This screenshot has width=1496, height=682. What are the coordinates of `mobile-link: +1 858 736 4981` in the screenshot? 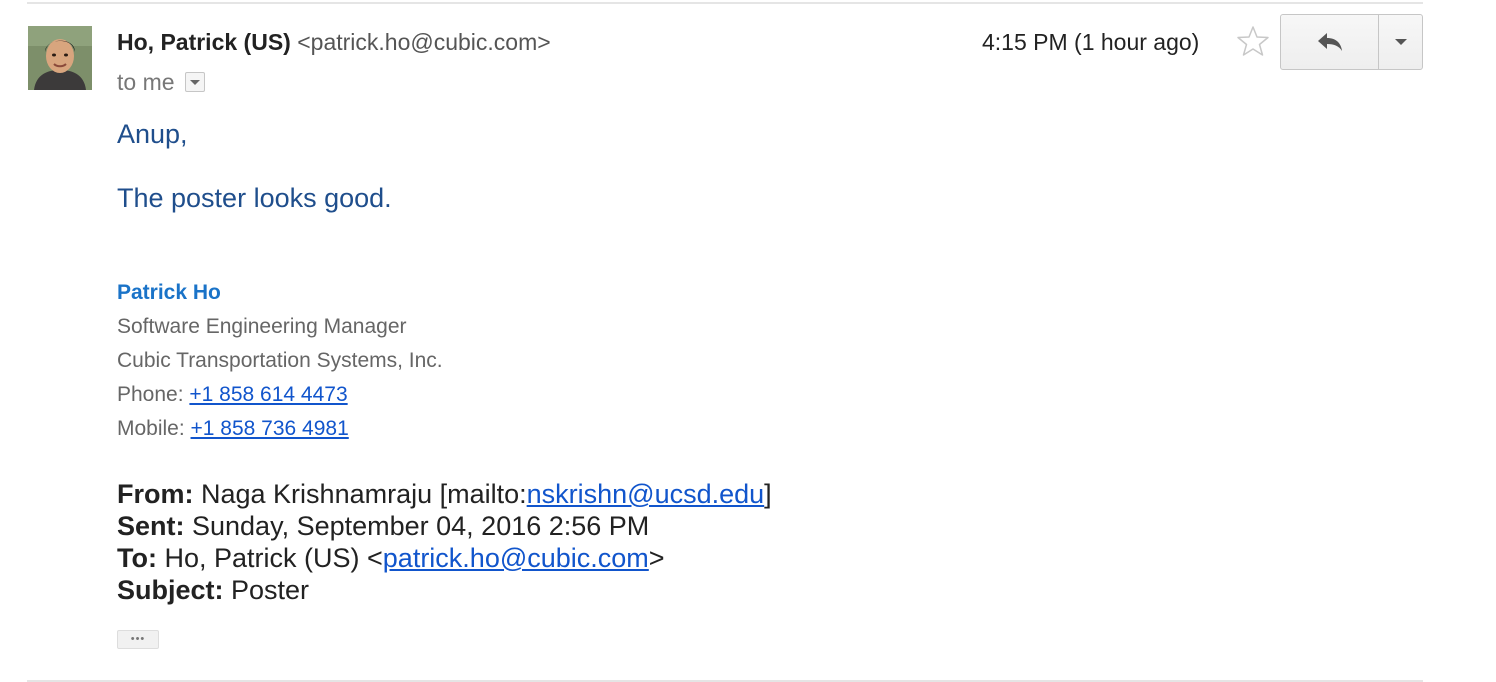 It's located at (270, 428).